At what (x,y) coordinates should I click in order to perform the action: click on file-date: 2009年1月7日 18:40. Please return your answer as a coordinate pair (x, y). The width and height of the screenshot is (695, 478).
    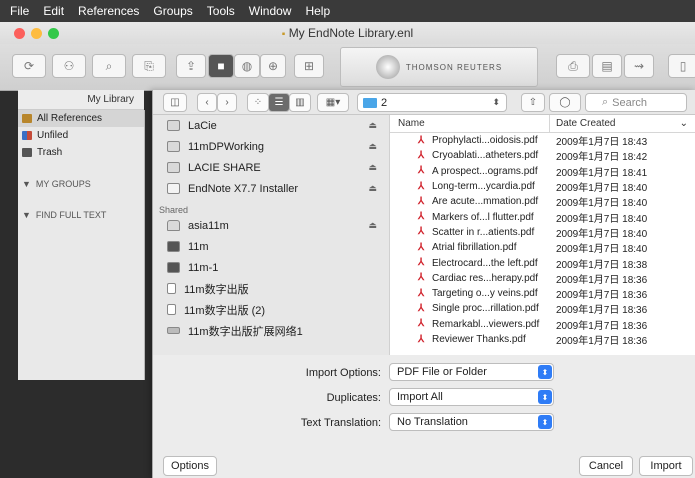
    Looking at the image, I should click on (602, 250).